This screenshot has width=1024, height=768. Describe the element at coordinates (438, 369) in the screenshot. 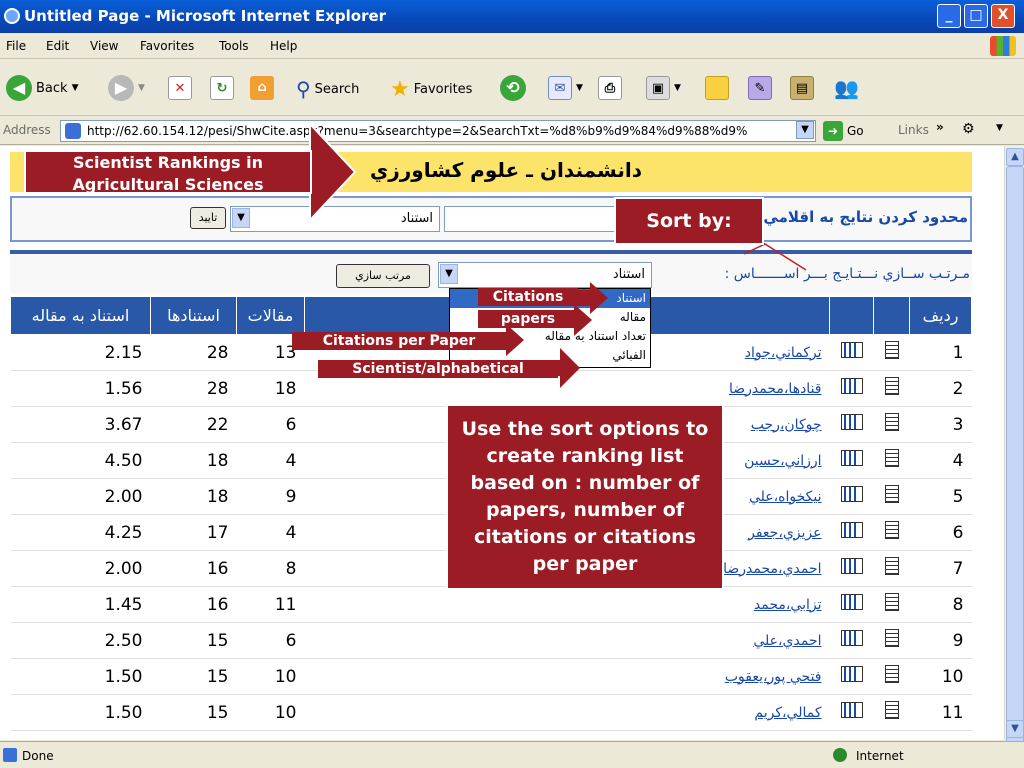

I see `annotation-alphabetical: Scientist/alphabetical` at that location.